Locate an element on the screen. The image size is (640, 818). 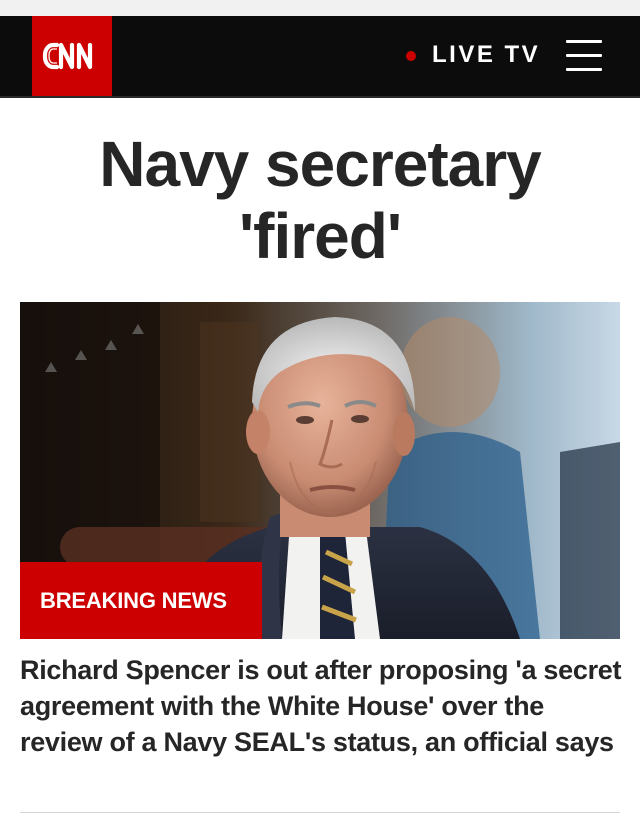
live-indicator-dot-icon is located at coordinates (411, 56).